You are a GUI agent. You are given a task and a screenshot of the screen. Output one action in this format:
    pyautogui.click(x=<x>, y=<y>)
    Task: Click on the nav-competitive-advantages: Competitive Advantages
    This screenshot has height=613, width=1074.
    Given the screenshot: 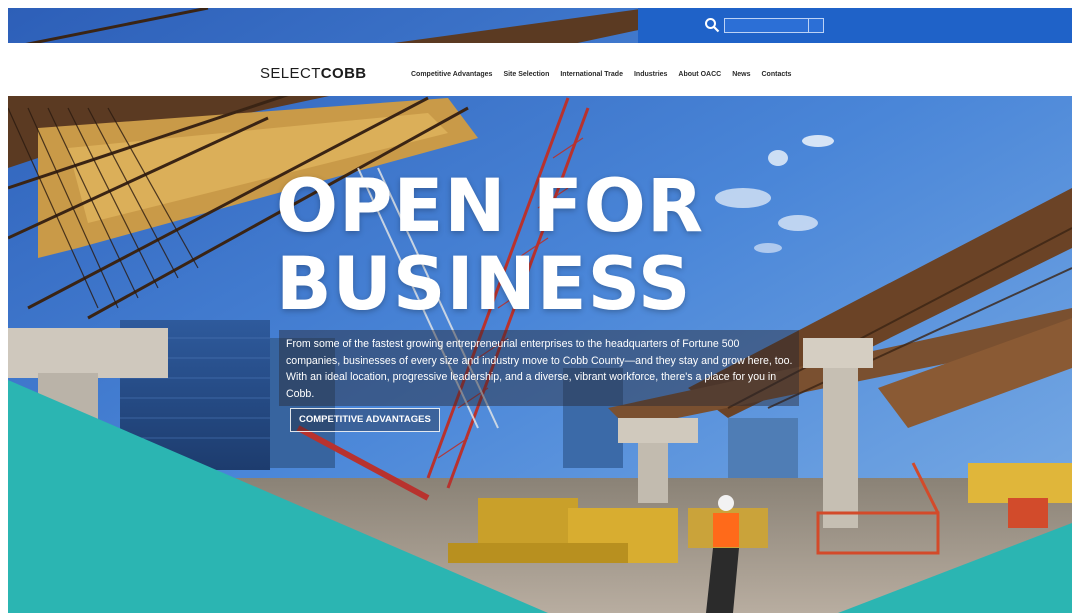 What is the action you would take?
    pyautogui.click(x=451, y=74)
    